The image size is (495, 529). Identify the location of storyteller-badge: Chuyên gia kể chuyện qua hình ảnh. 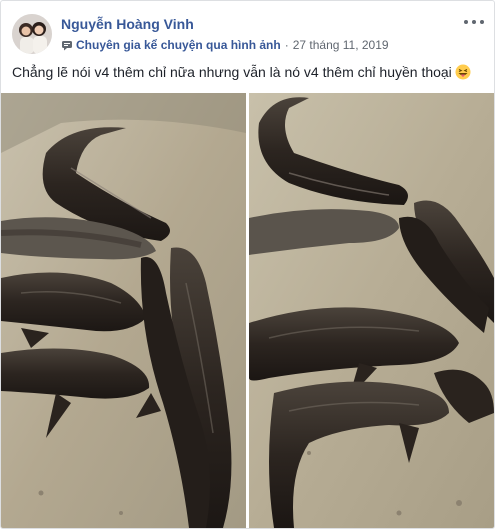
(178, 45).